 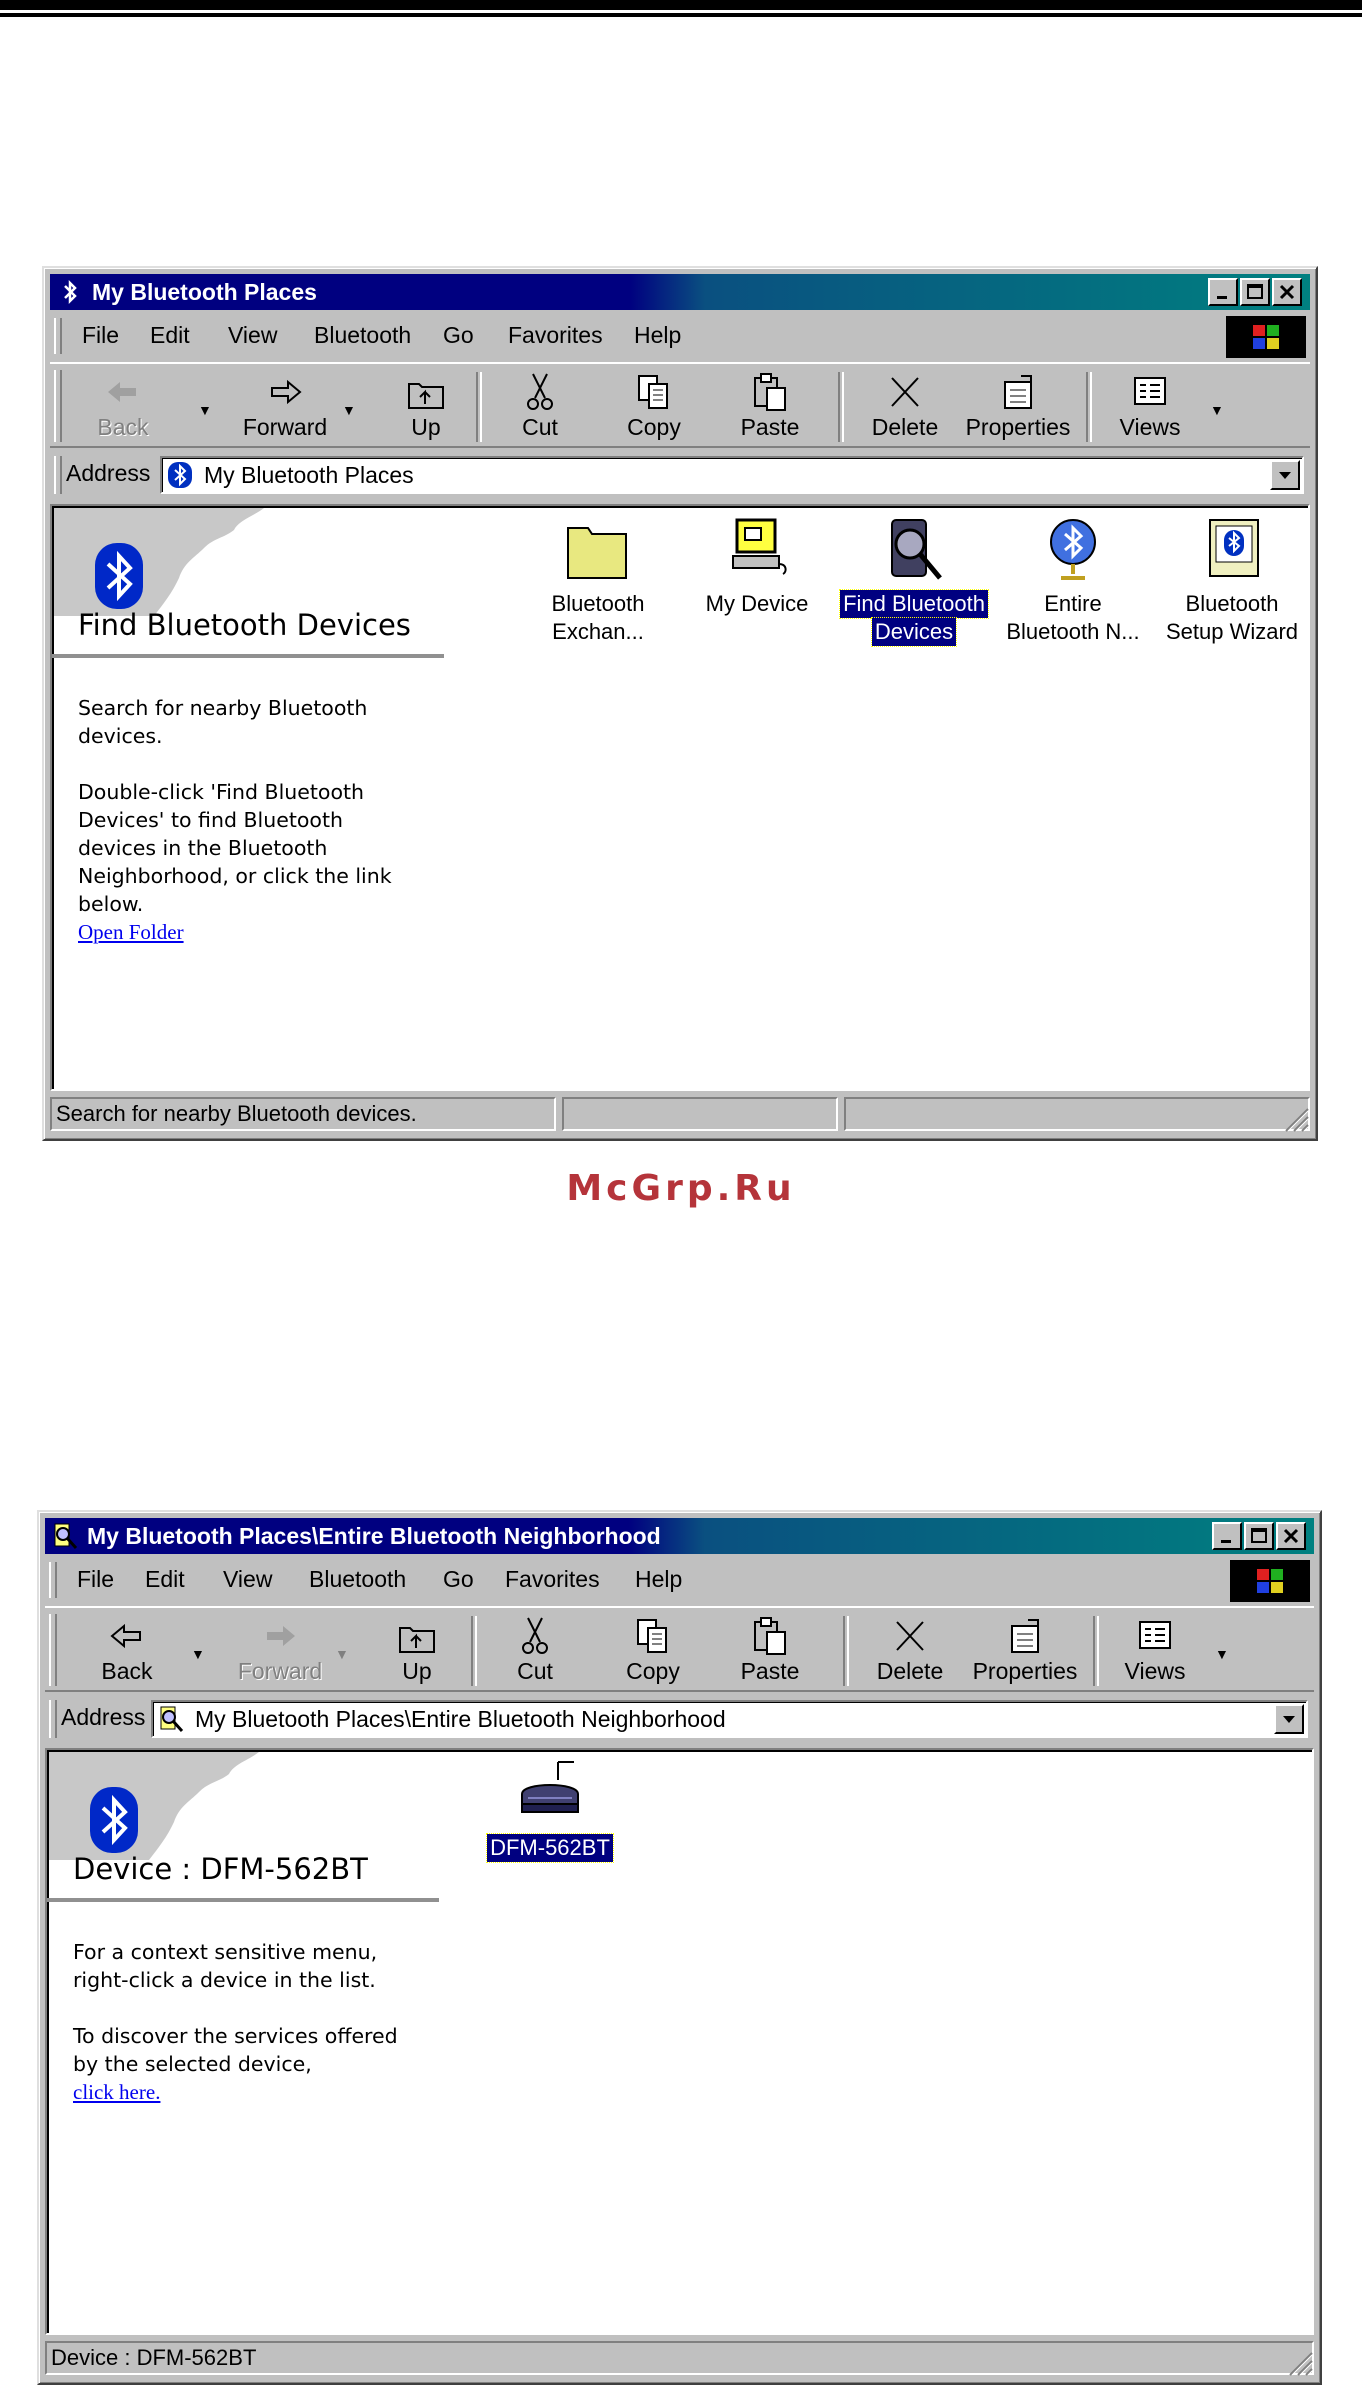 What do you see at coordinates (1266, 337) in the screenshot?
I see `windows-logo-icon` at bounding box center [1266, 337].